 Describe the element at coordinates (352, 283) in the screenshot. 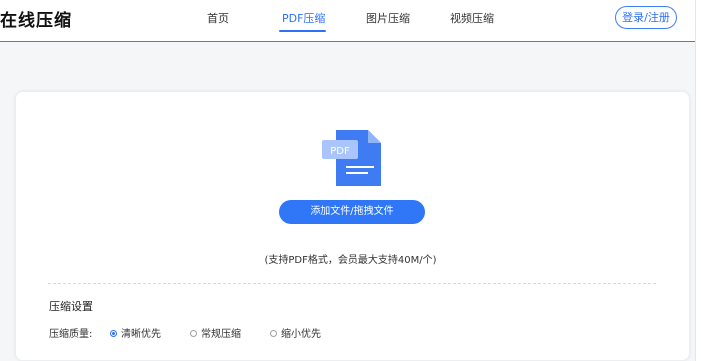

I see `section-divider` at that location.